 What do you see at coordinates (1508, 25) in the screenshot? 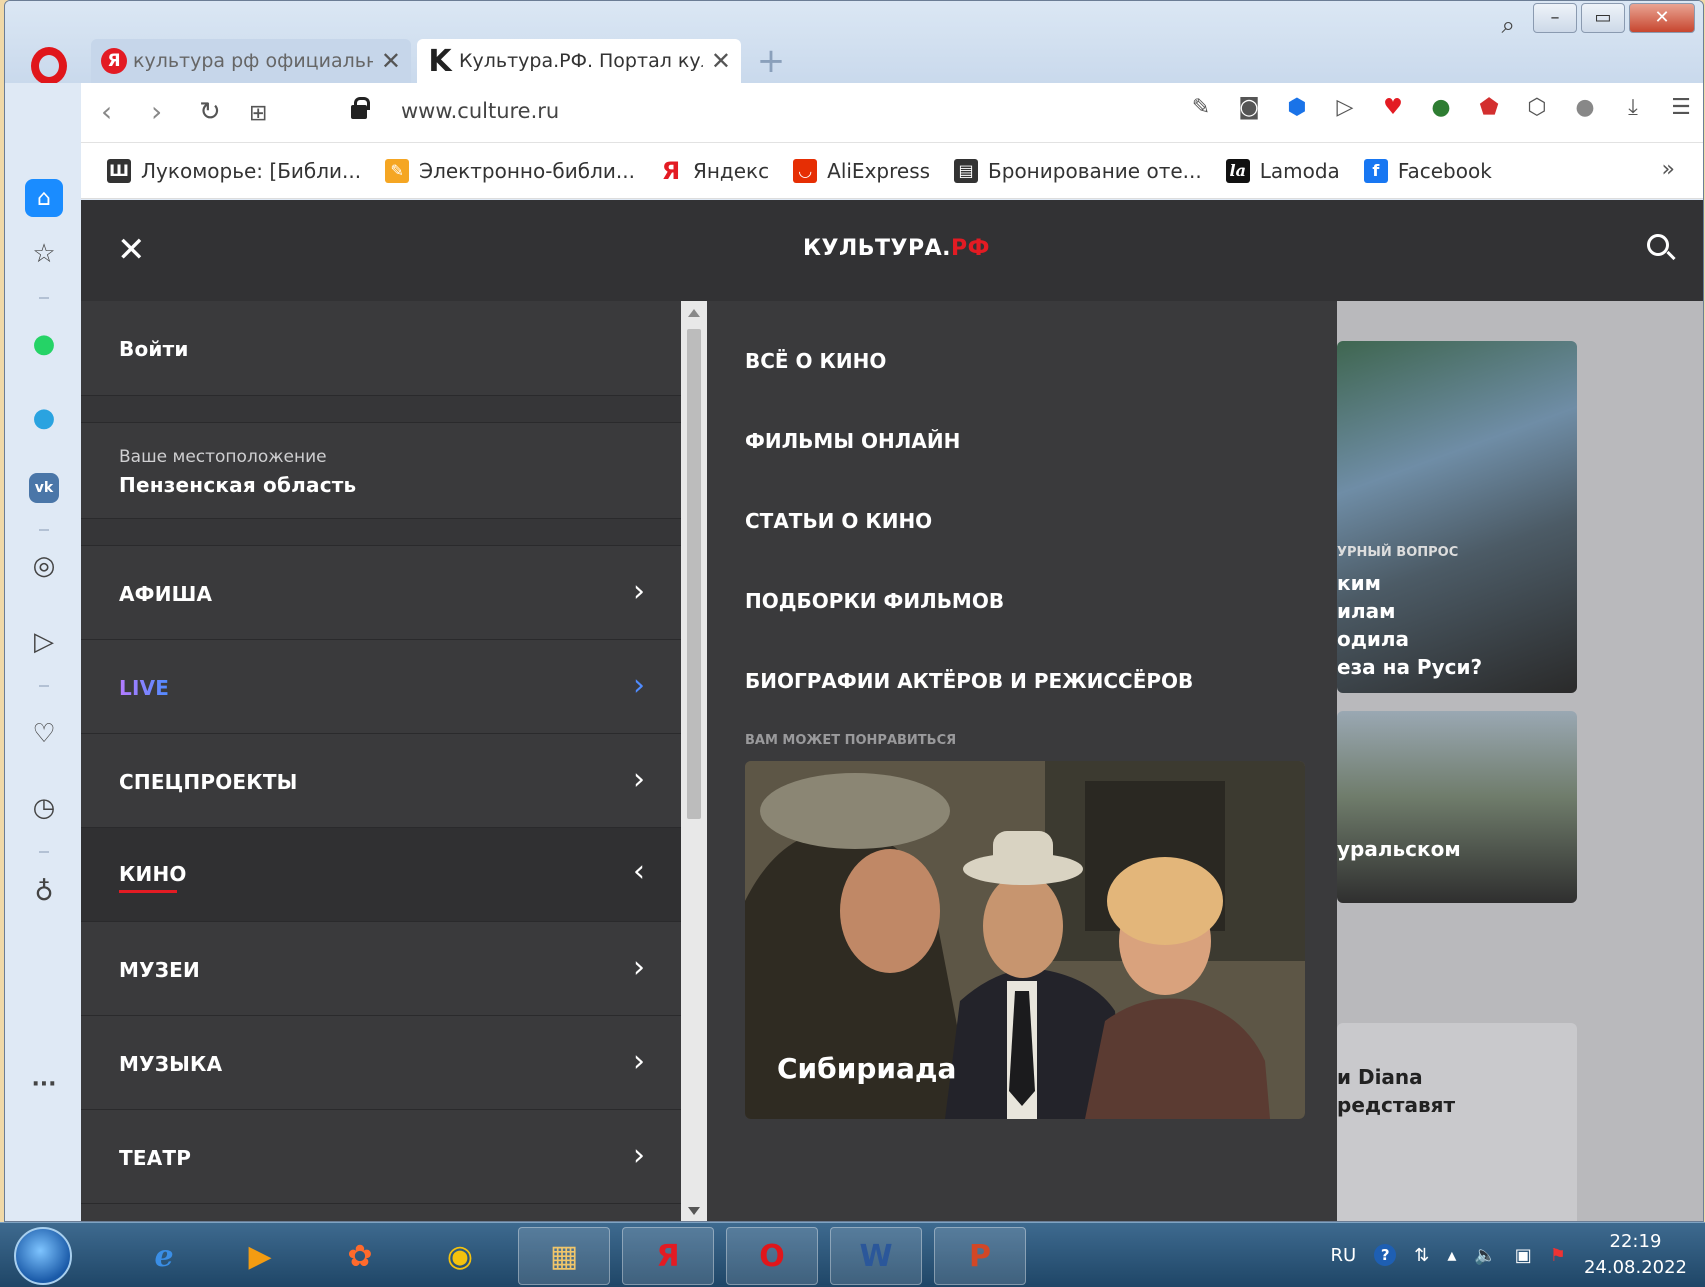
I see `tab-search-icon: ⌕` at bounding box center [1508, 25].